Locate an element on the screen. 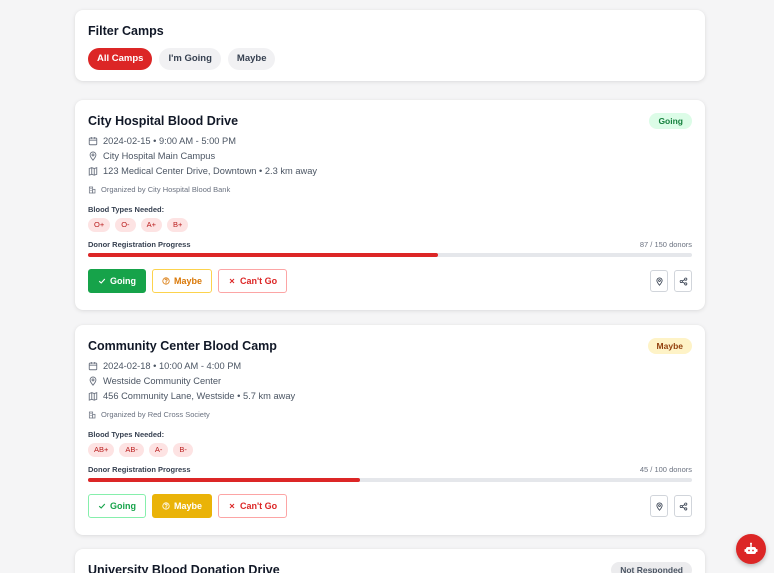 Image resolution: width=774 pixels, height=573 pixels. camp-title: City Hospital Blood Drive is located at coordinates (163, 121).